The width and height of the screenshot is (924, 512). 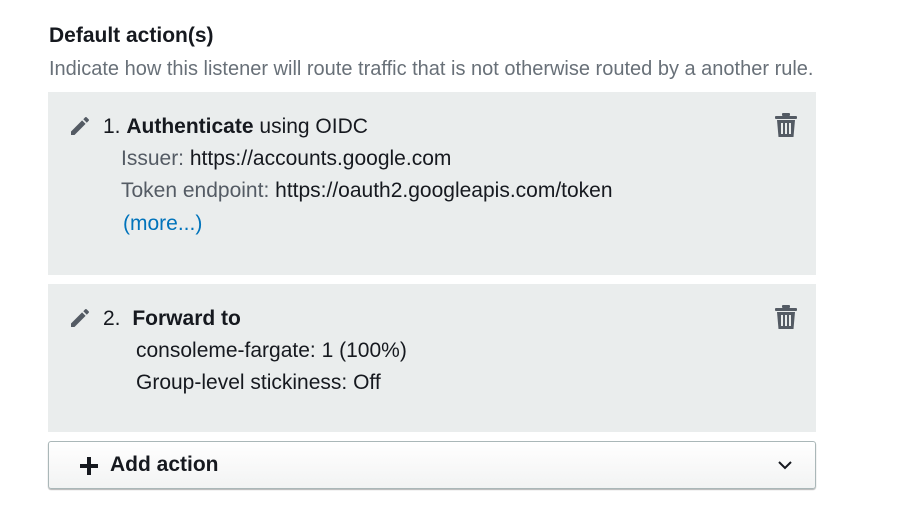 What do you see at coordinates (432, 465) in the screenshot?
I see `add-action-button: Add action` at bounding box center [432, 465].